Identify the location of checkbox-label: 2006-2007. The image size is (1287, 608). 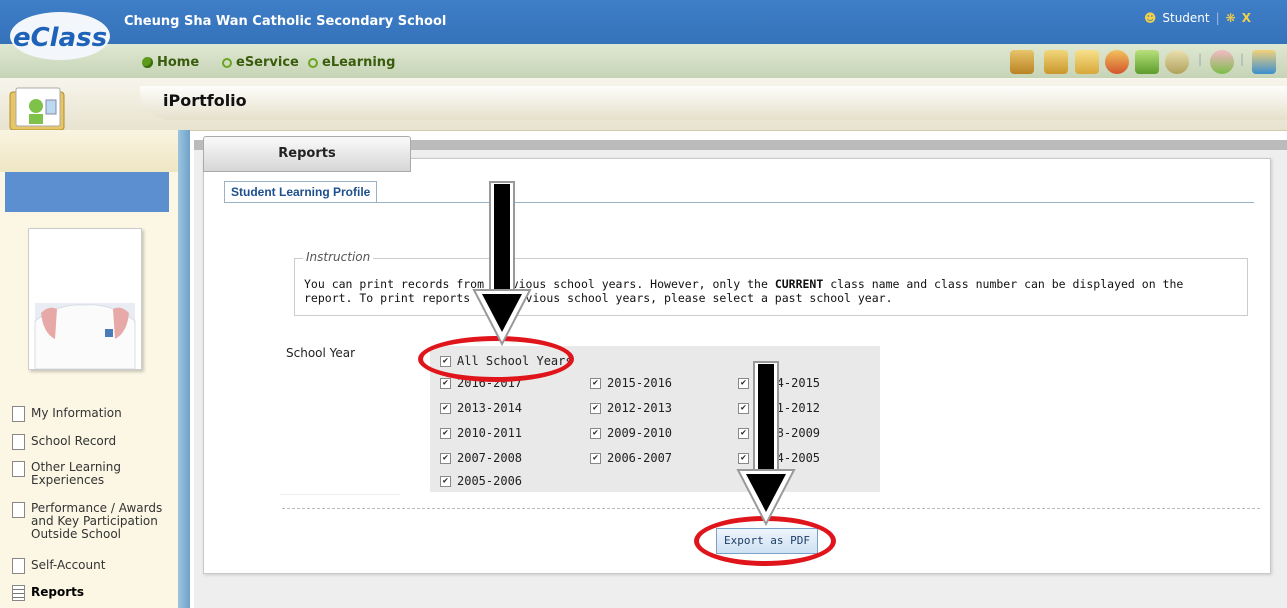
(640, 458).